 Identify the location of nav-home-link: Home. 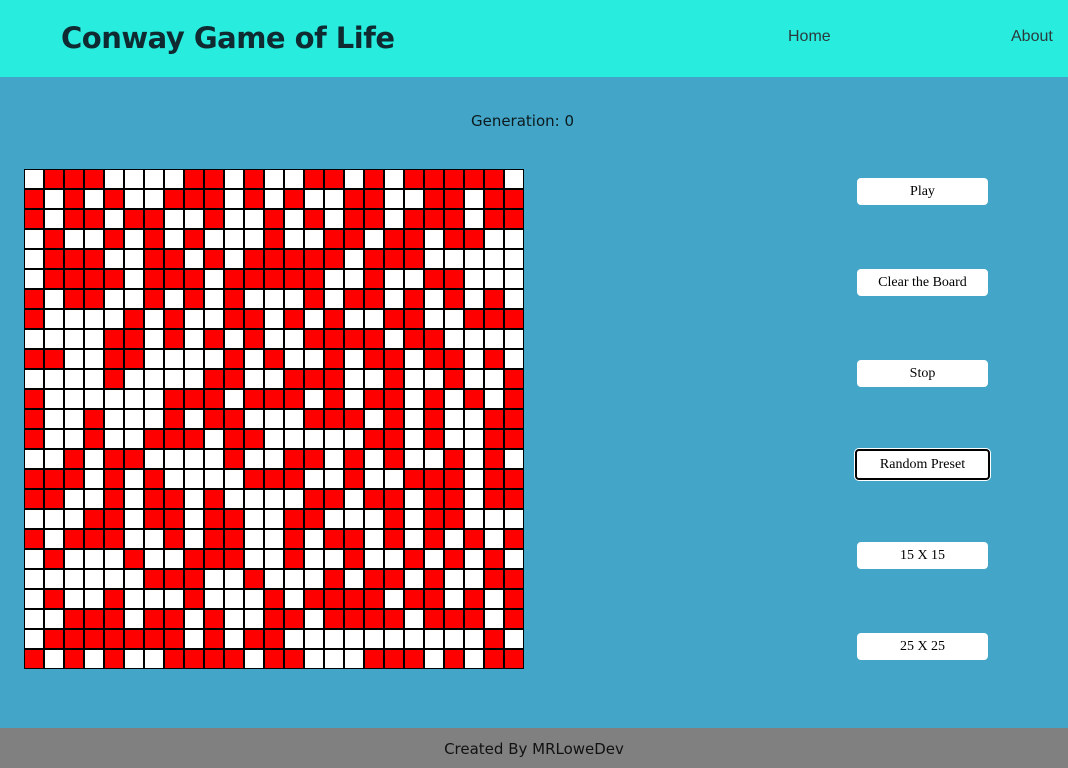
(809, 36).